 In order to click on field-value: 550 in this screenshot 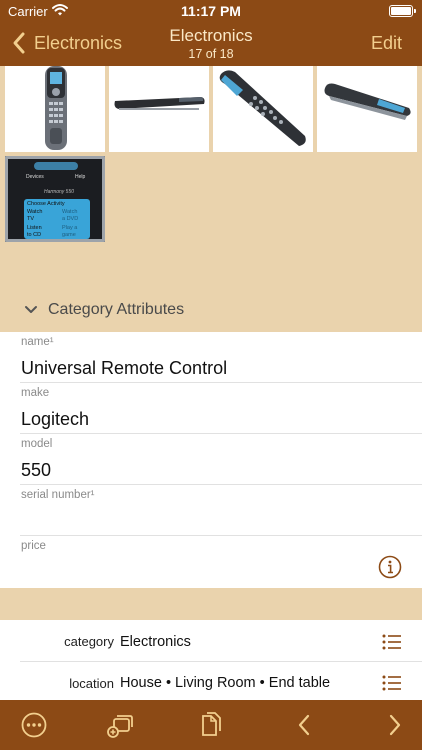, I will do `click(36, 470)`.